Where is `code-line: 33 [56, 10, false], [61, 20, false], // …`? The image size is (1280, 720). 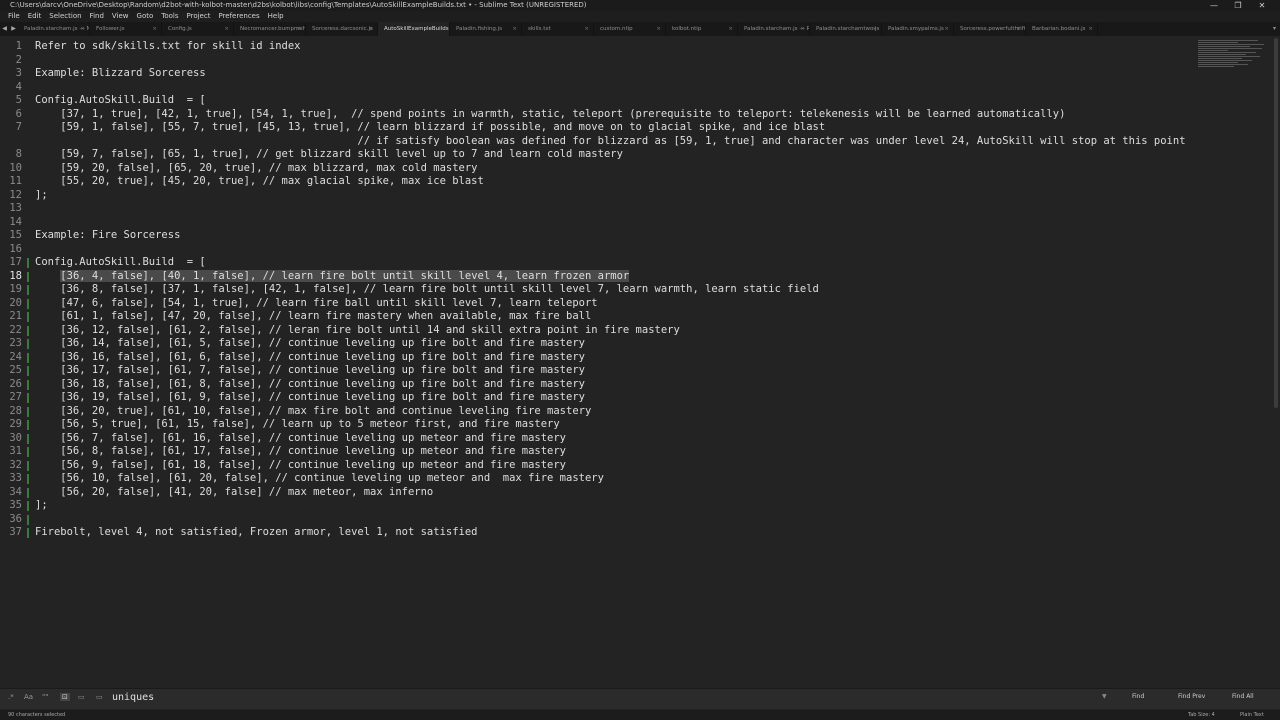
code-line: 33 [56, 10, false], [61, 20, false], // … is located at coordinates (630, 479).